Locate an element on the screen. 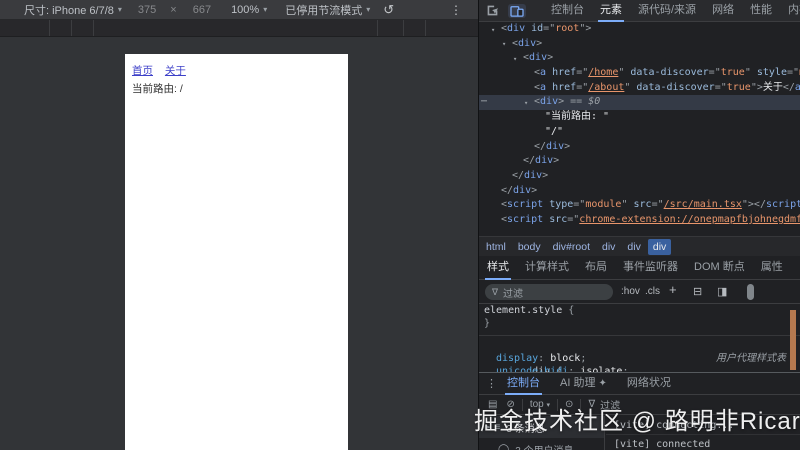  styles-tab-0: 样式 is located at coordinates (498, 268).